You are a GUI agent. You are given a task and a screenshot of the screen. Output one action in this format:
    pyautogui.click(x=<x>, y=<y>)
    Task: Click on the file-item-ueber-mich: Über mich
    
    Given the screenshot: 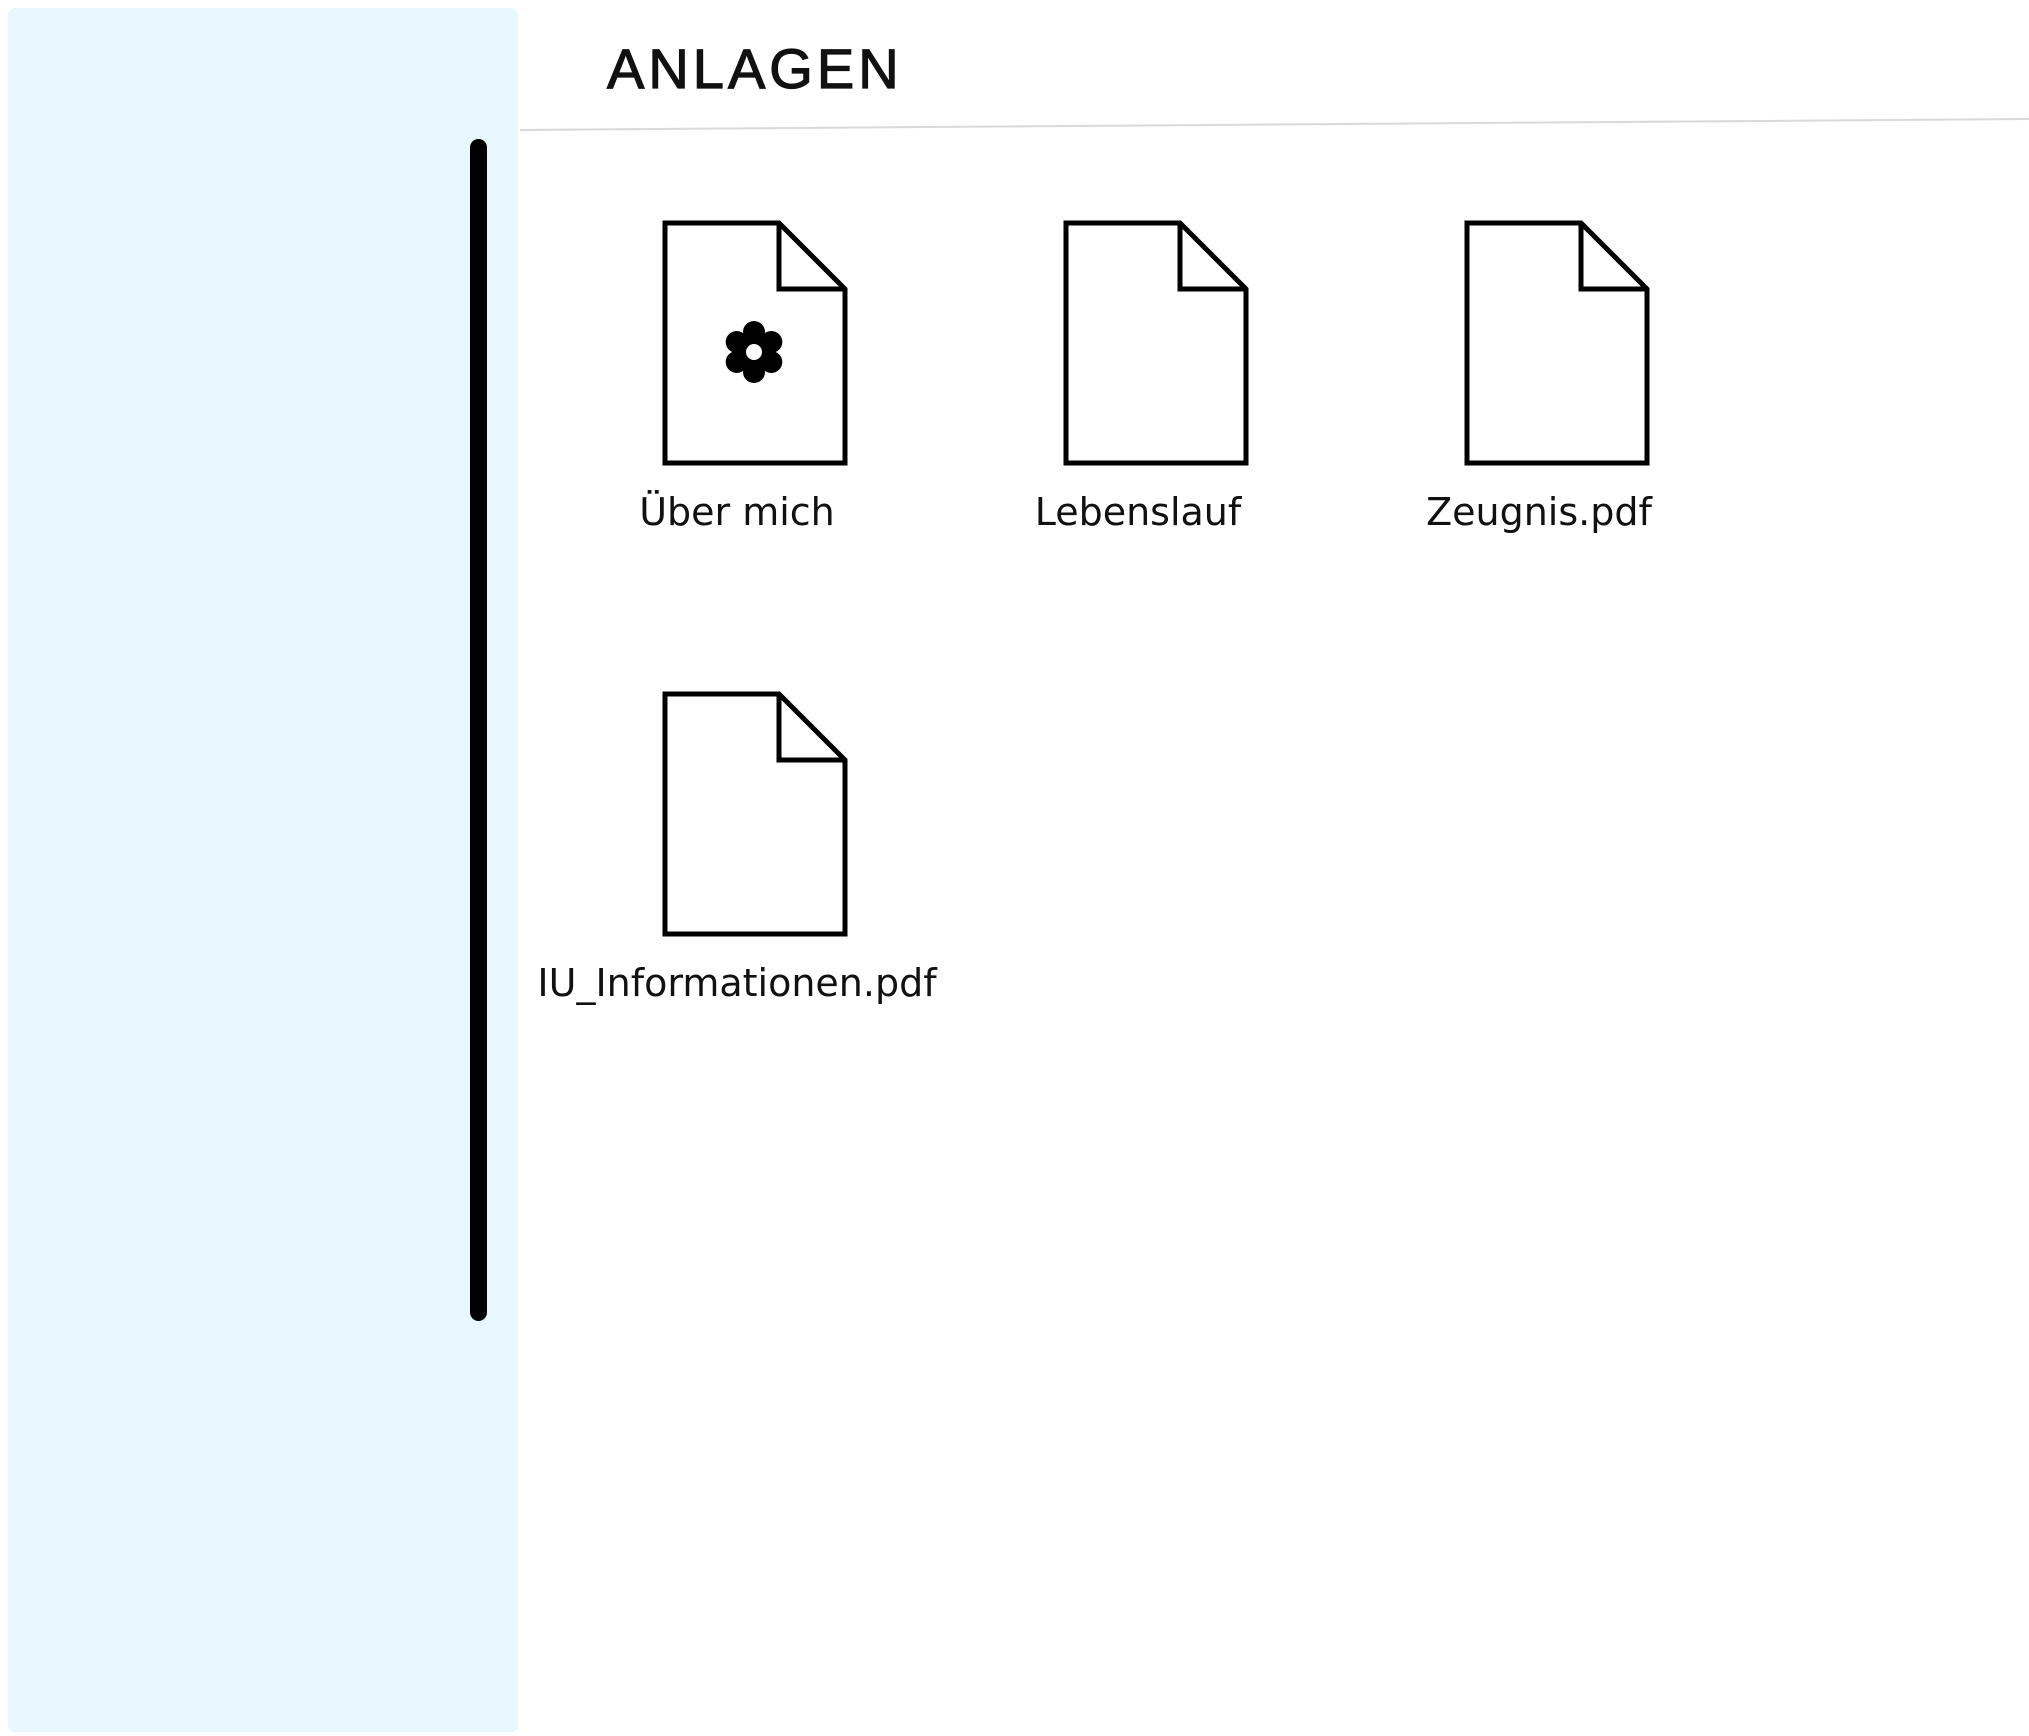 What is the action you would take?
    pyautogui.click(x=737, y=390)
    